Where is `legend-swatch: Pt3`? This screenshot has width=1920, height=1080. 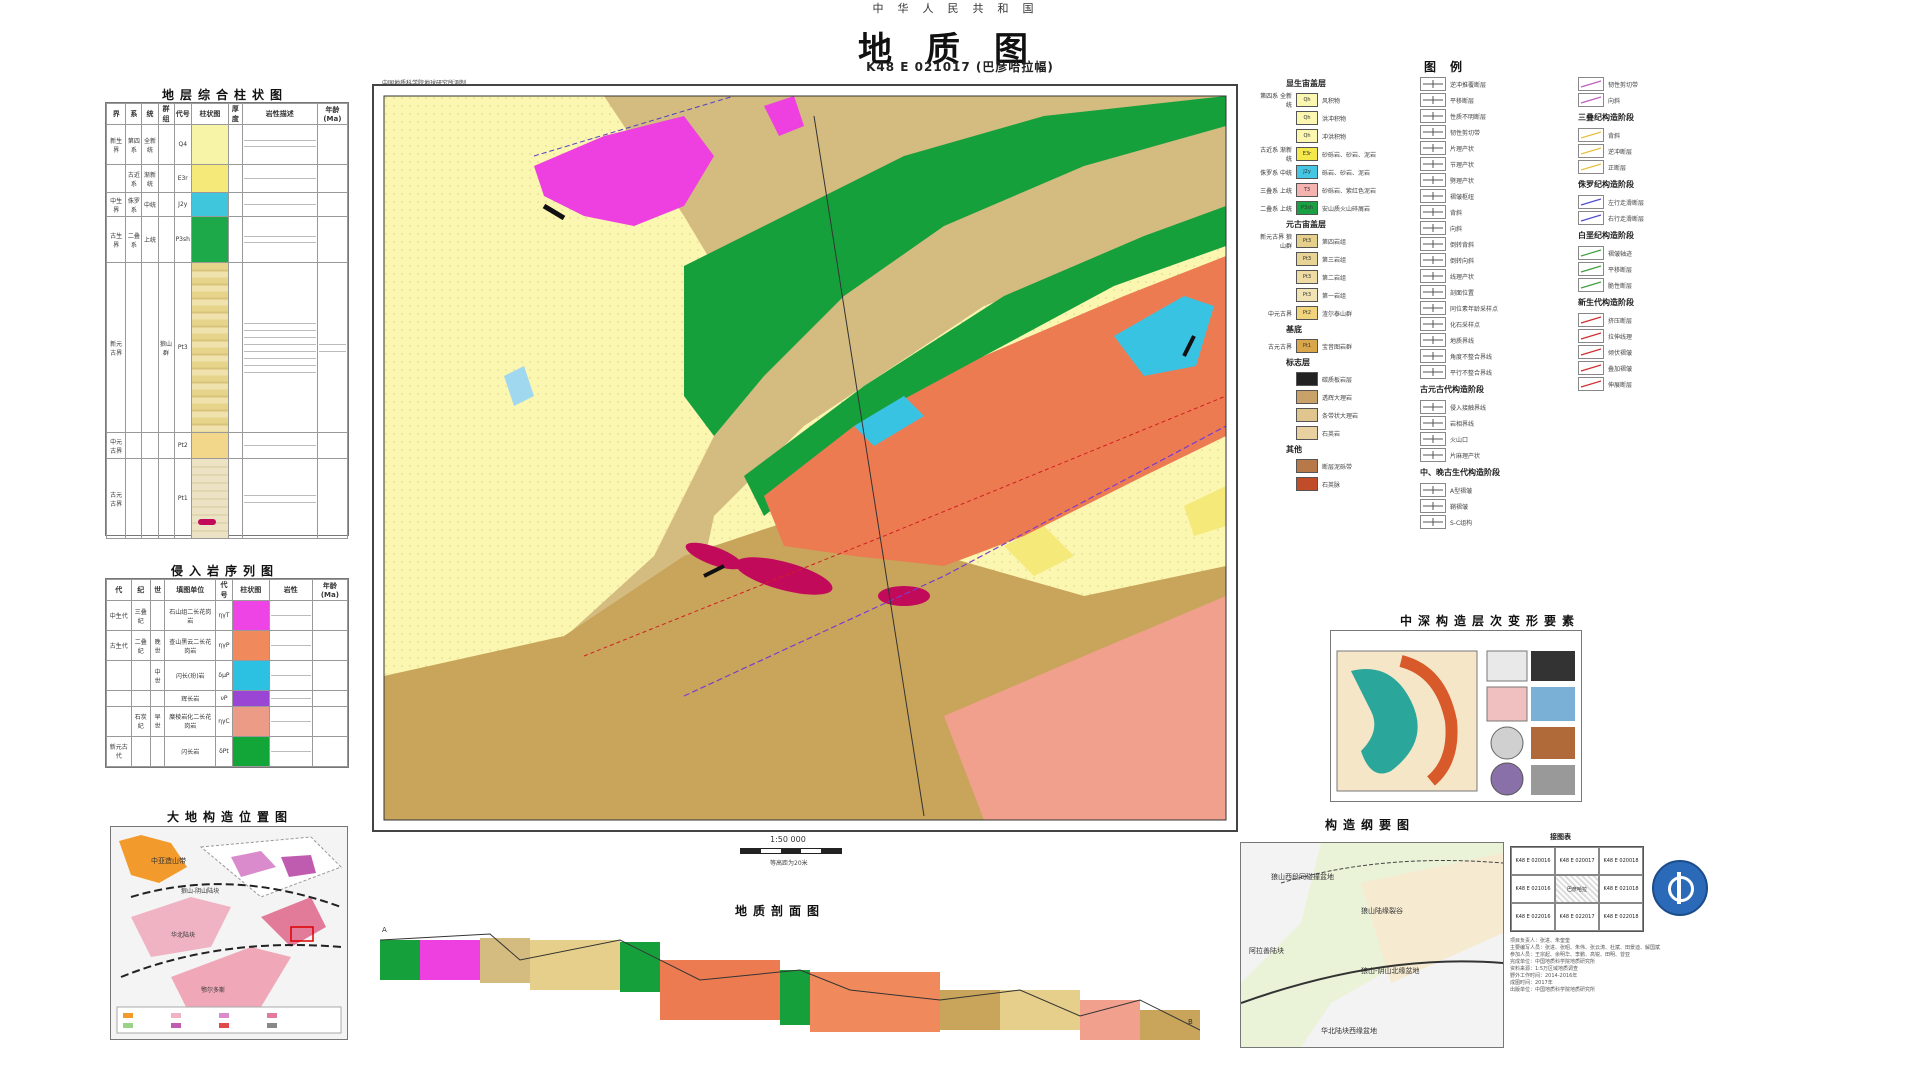 legend-swatch: Pt3 is located at coordinates (1307, 277).